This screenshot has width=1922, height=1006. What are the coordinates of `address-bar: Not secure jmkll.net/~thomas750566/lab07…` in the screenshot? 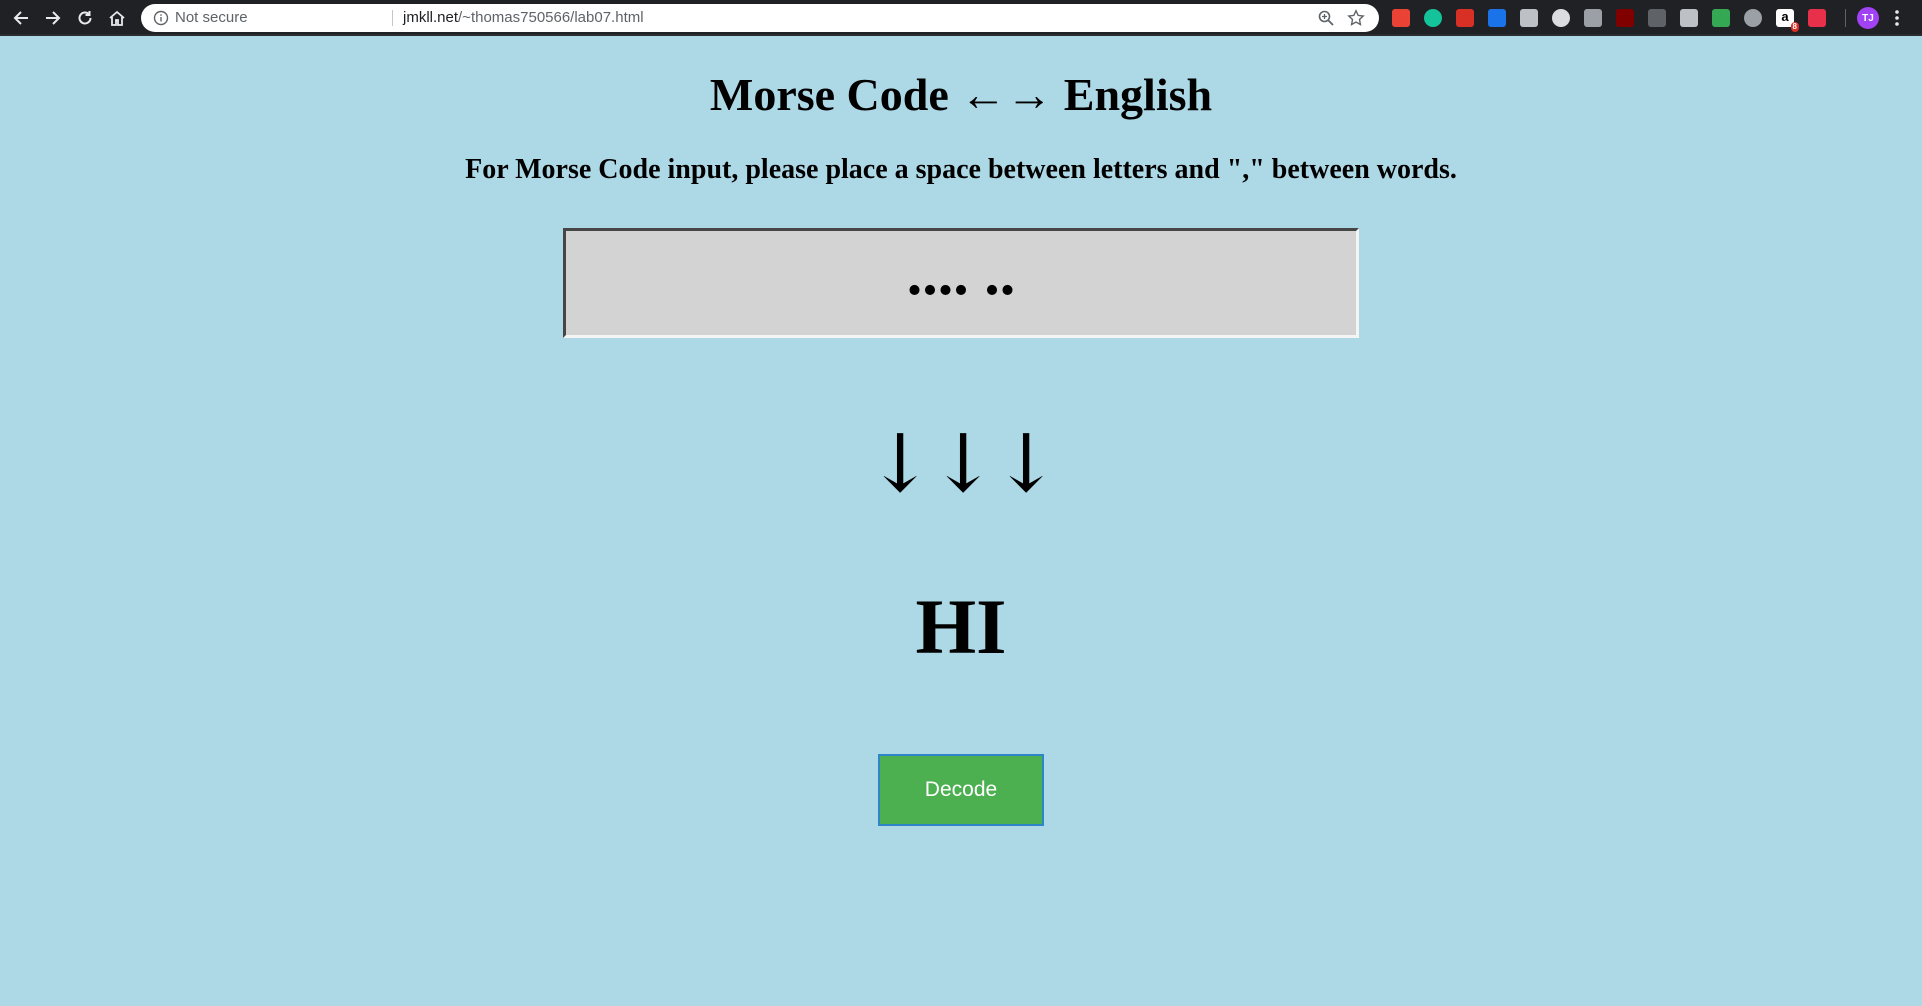 It's located at (760, 18).